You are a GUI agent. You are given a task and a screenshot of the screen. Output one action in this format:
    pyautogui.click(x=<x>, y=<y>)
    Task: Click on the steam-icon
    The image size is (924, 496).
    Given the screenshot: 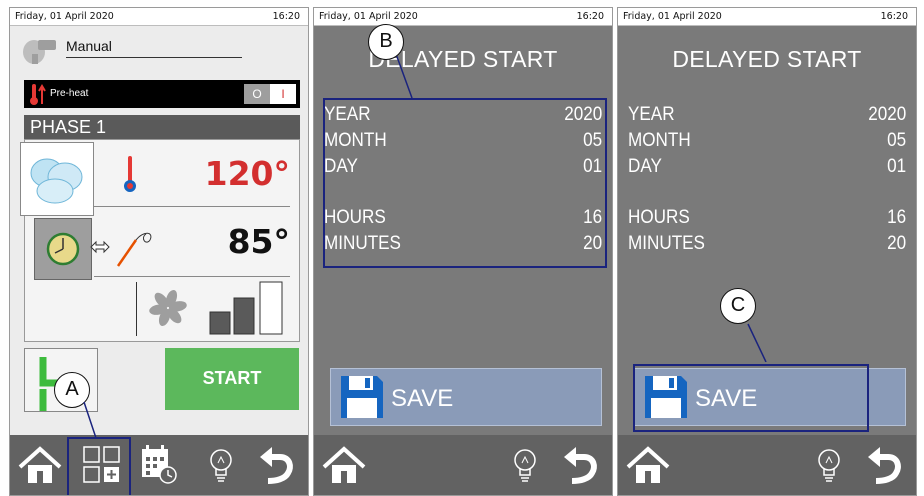 What is the action you would take?
    pyautogui.click(x=56, y=181)
    